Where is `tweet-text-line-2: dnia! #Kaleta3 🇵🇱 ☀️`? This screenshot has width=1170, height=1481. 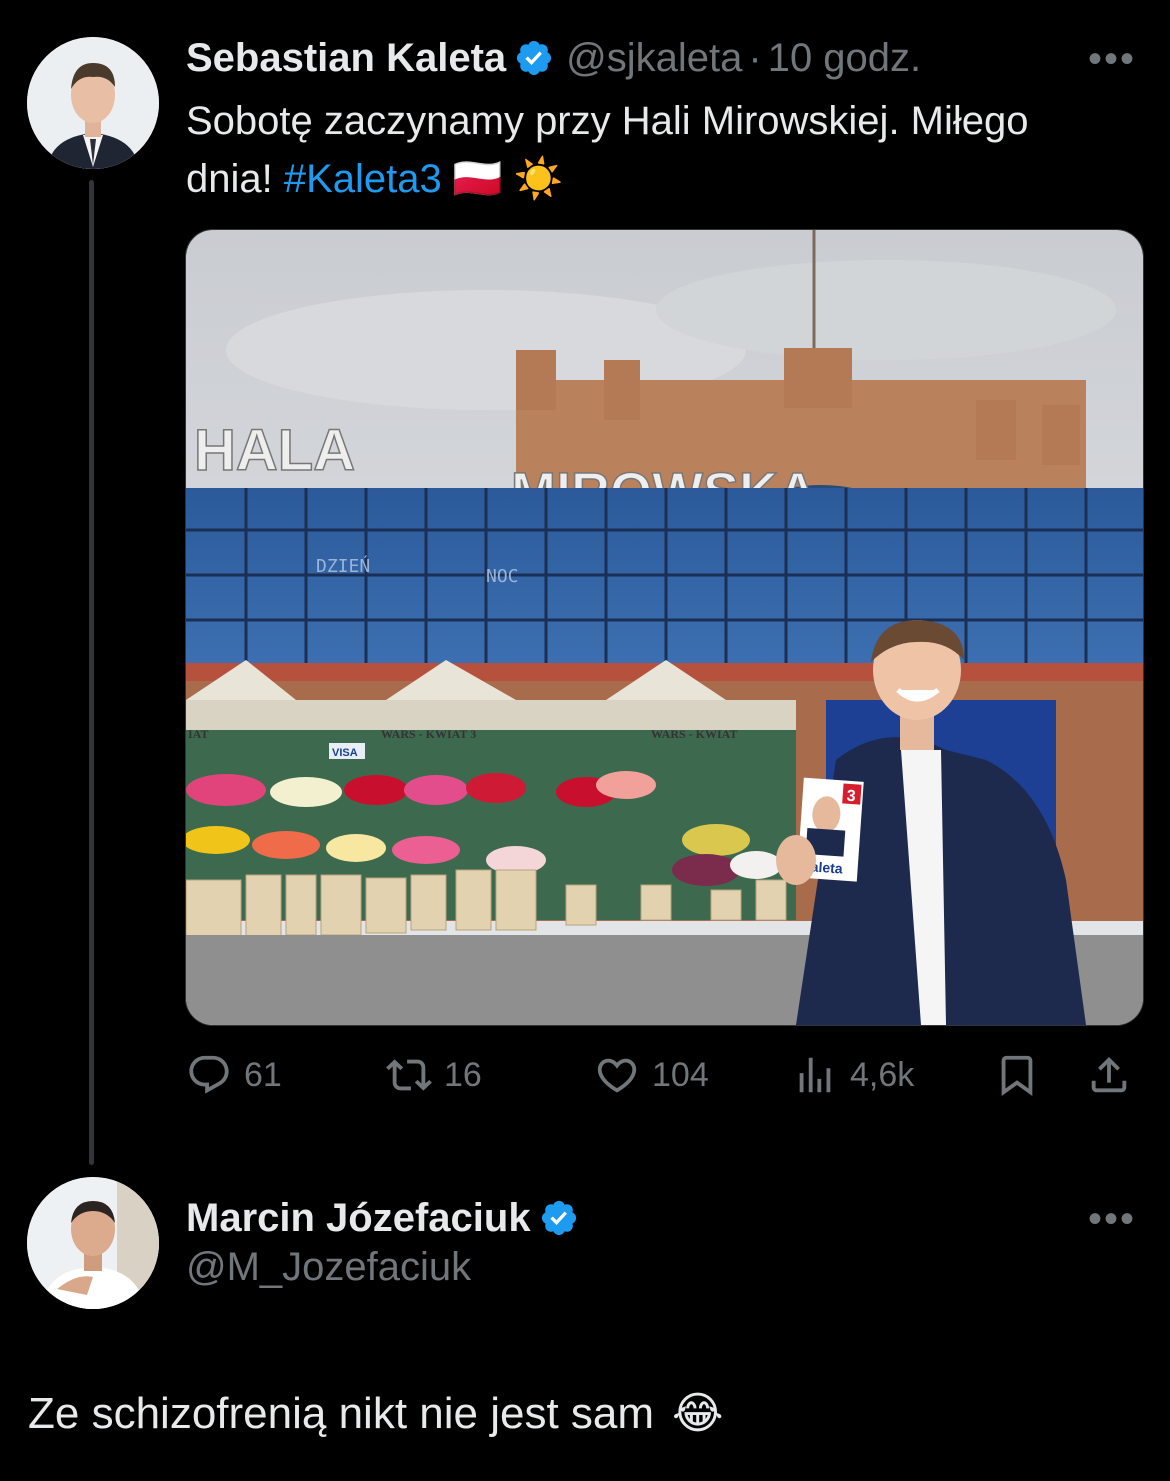
tweet-text-line-2: dnia! #Kaleta3 🇵🇱 ☀️ is located at coordinates (666, 179).